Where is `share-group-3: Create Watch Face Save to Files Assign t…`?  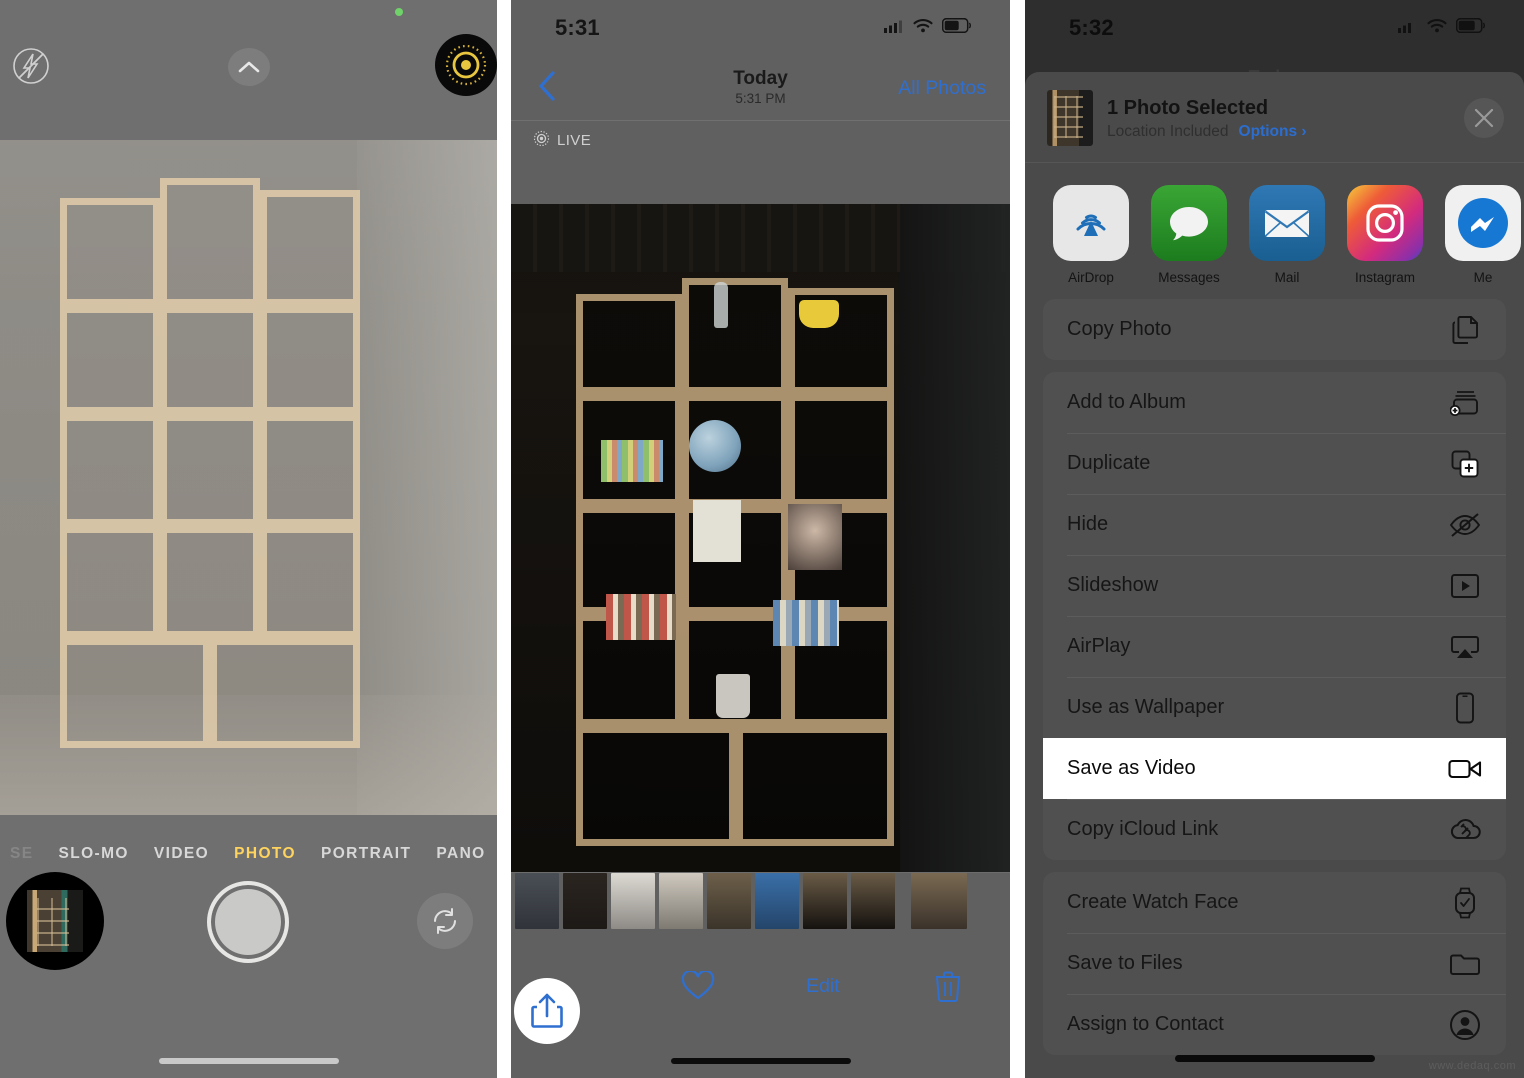
share-group-3: Create Watch Face Save to Files Assign t… is located at coordinates (1274, 963).